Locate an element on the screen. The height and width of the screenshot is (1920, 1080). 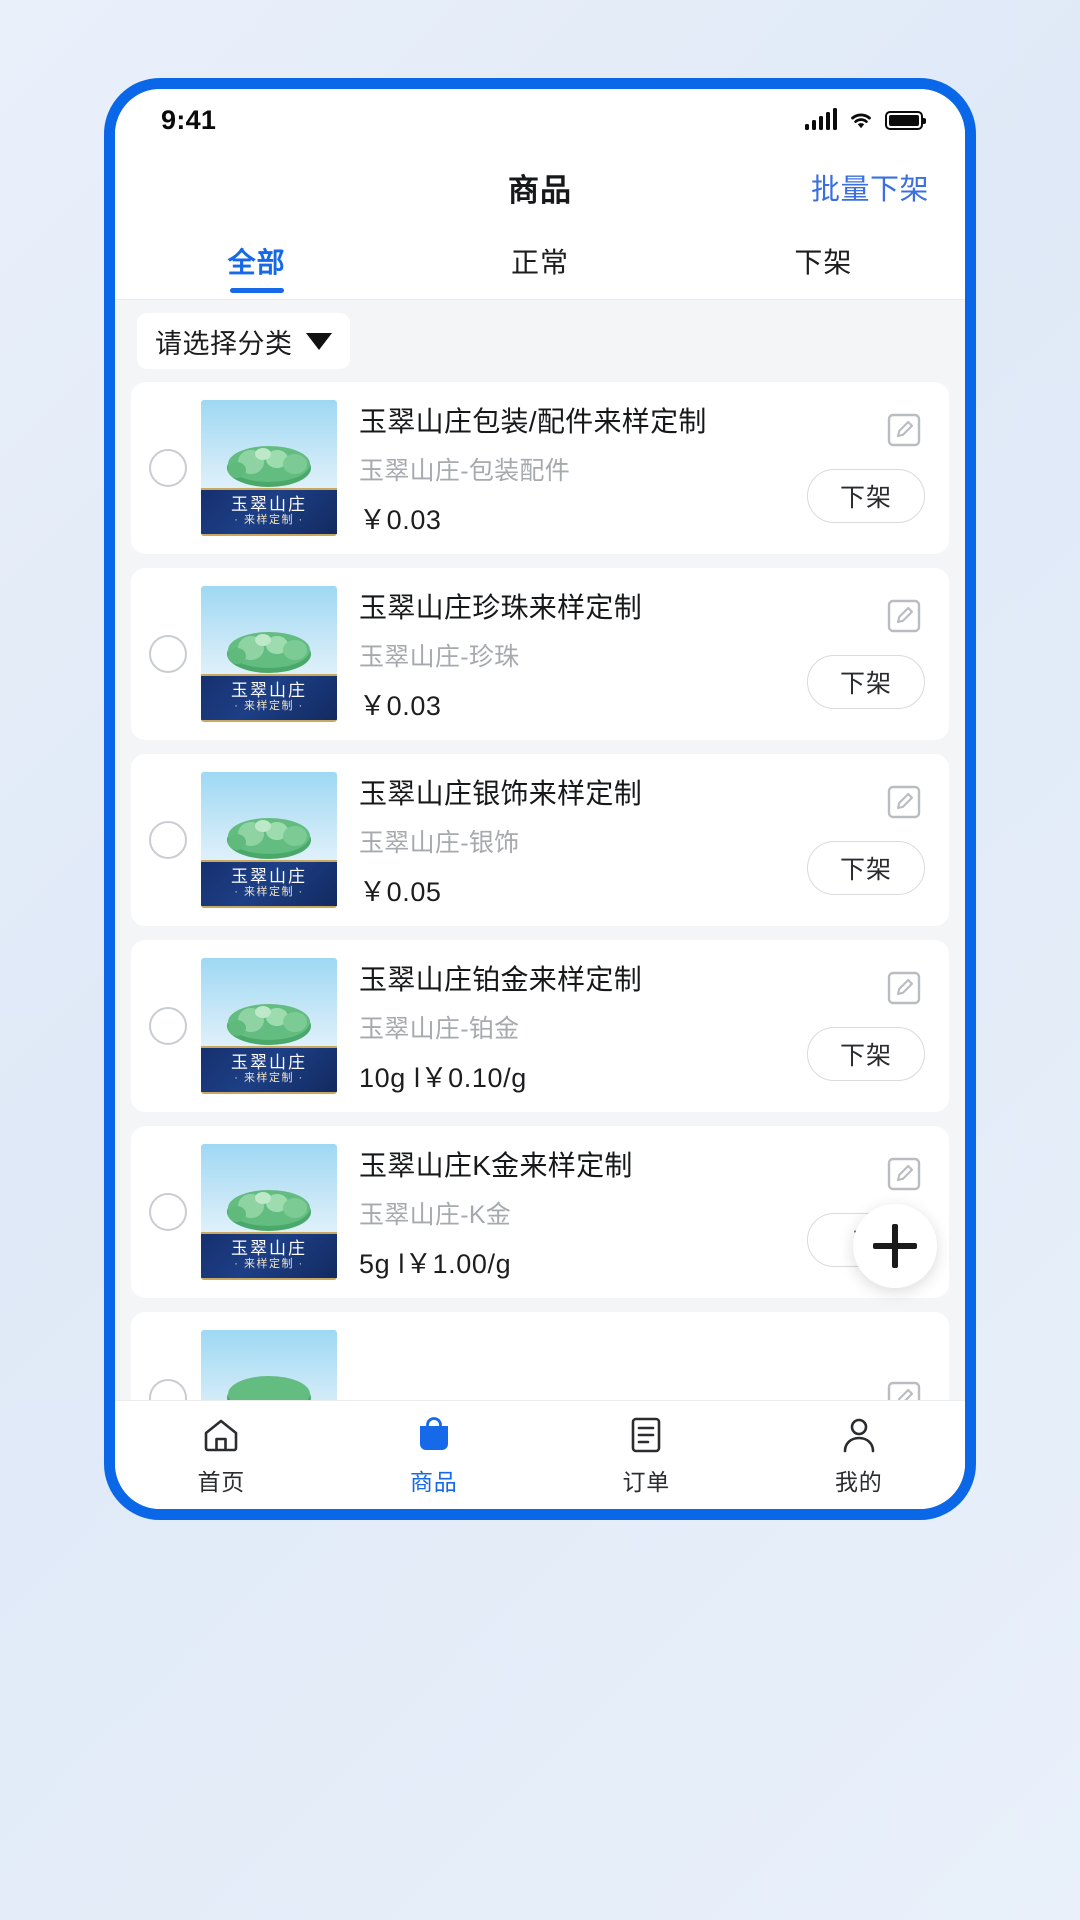
tab-offshelf: 下架 is located at coordinates (823, 261).